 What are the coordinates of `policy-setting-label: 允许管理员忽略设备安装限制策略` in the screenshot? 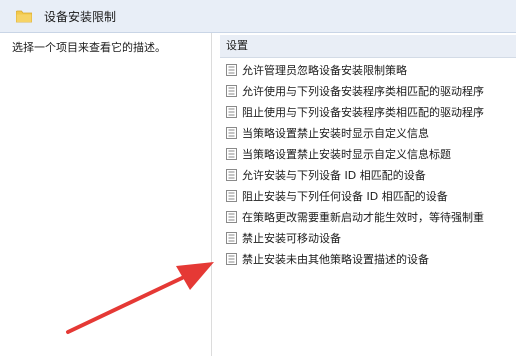 It's located at (324, 70).